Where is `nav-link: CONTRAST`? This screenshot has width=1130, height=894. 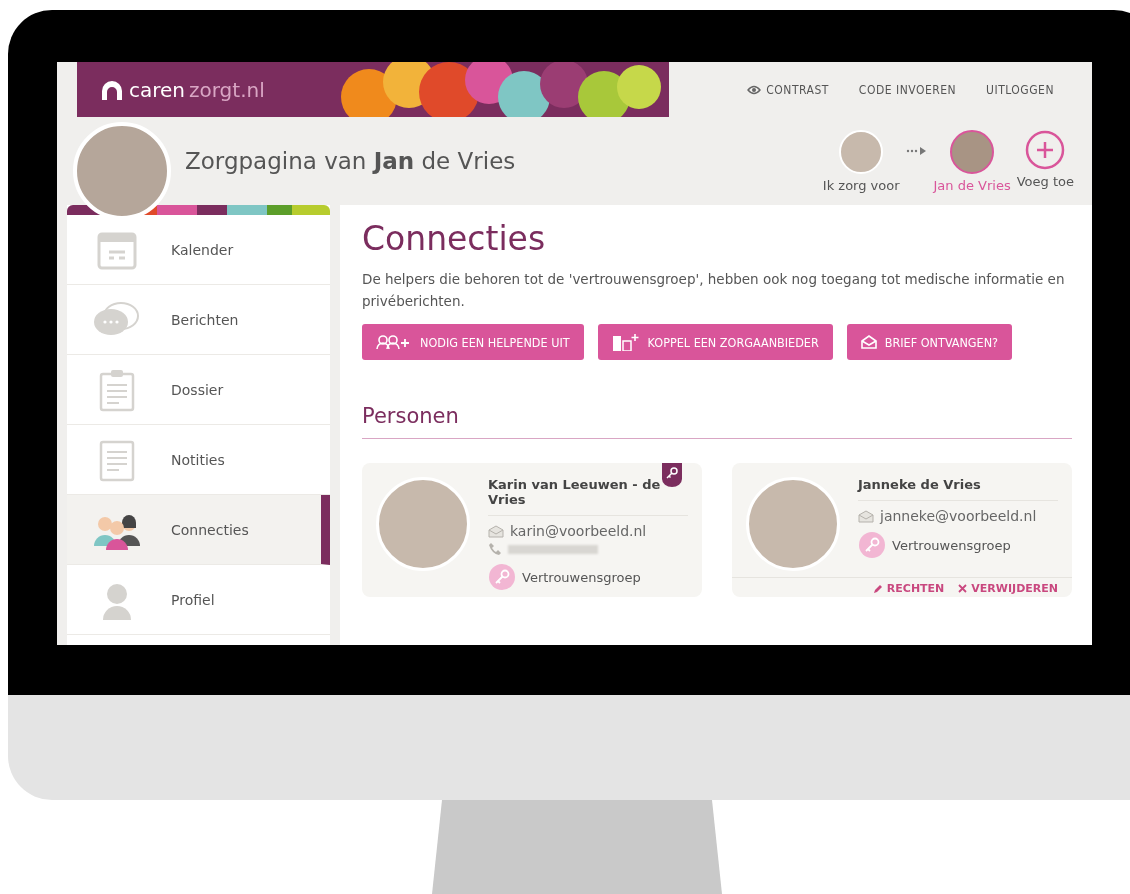
nav-link: CONTRAST is located at coordinates (788, 89).